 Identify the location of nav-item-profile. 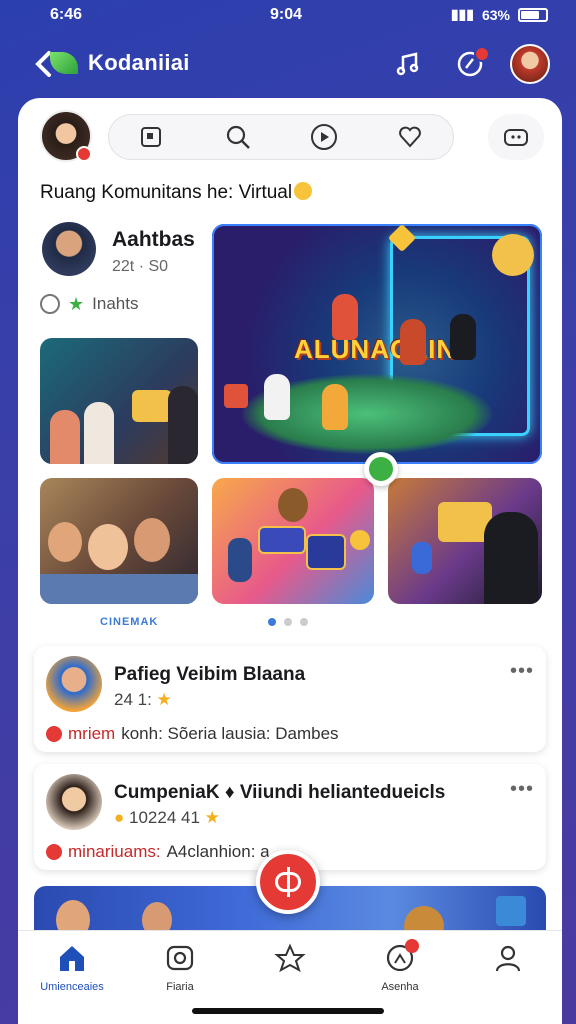
(508, 961).